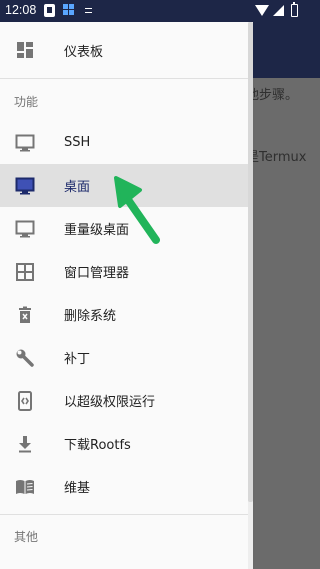  I want to click on scrollbar-thumb, so click(250, 262).